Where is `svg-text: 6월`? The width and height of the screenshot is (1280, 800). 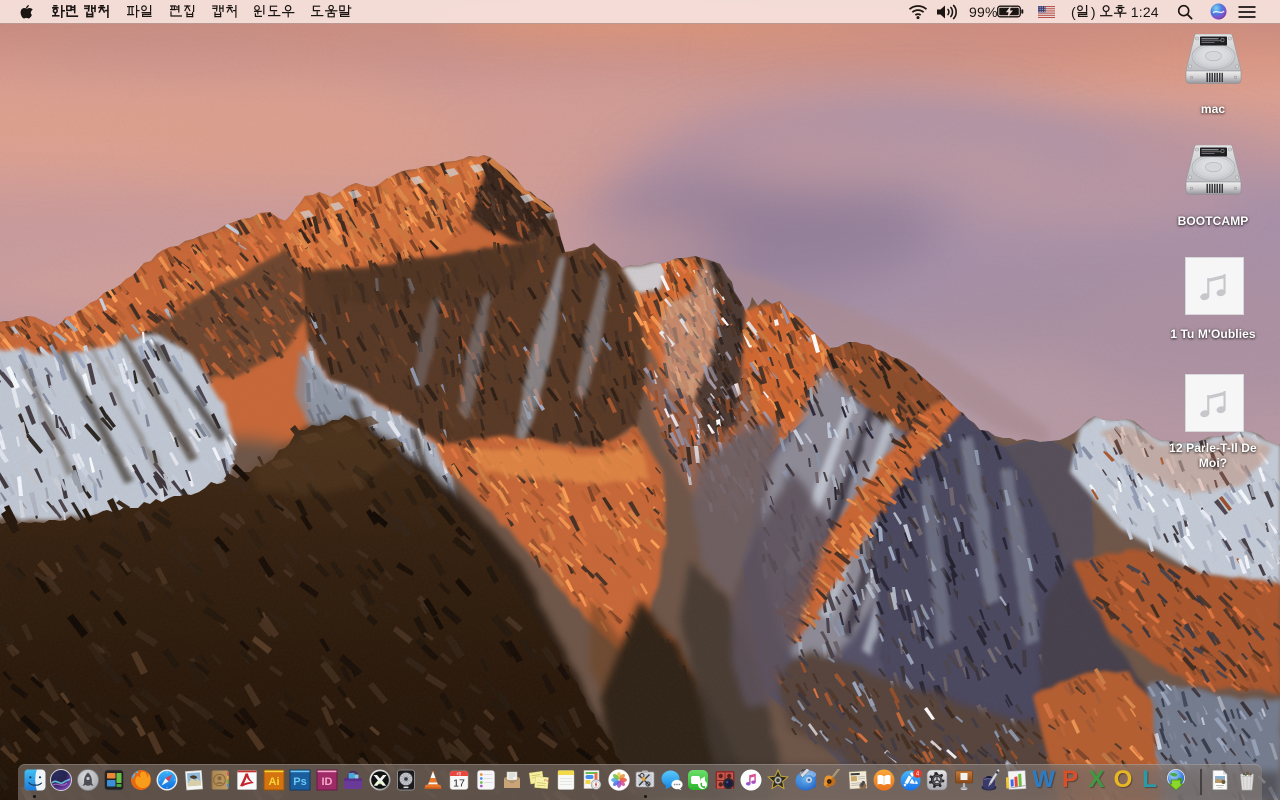
svg-text: 6월 is located at coordinates (459, 773).